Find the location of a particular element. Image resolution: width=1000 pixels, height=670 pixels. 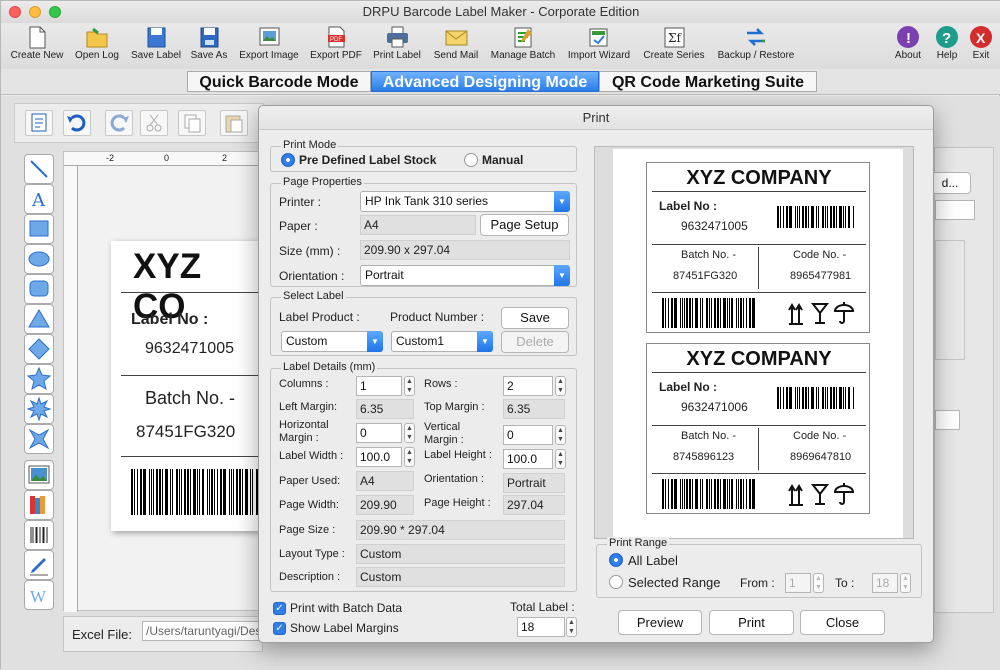

label-product-select: Custom ▼ is located at coordinates (332, 341).